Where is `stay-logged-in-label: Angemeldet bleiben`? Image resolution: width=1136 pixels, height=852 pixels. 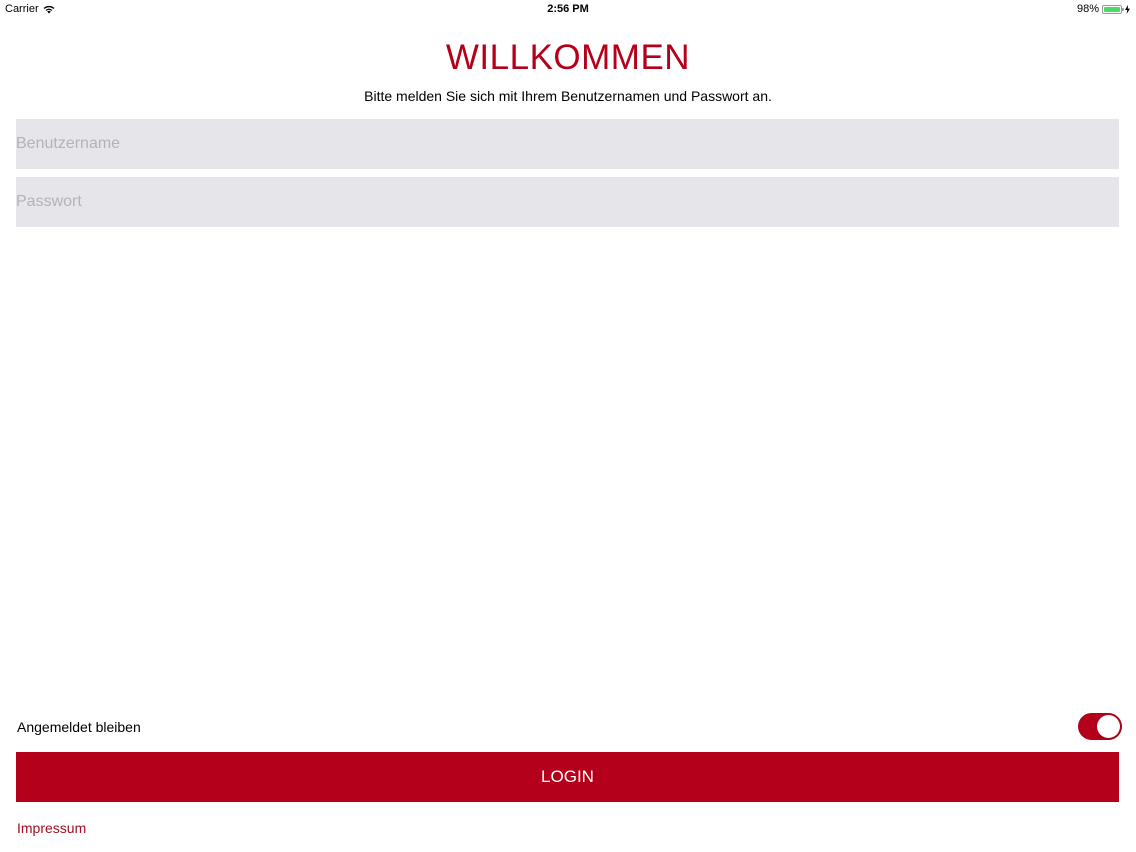
stay-logged-in-label: Angemeldet bleiben is located at coordinates (79, 727).